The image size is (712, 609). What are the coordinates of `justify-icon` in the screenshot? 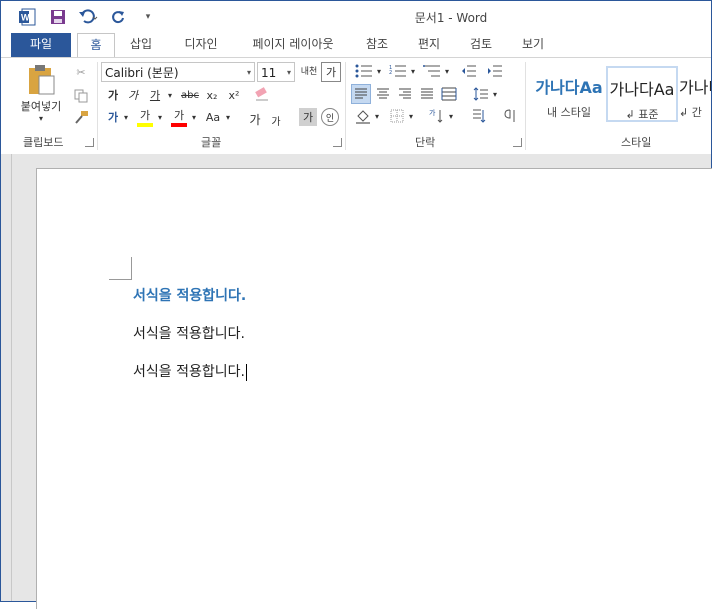 It's located at (427, 94).